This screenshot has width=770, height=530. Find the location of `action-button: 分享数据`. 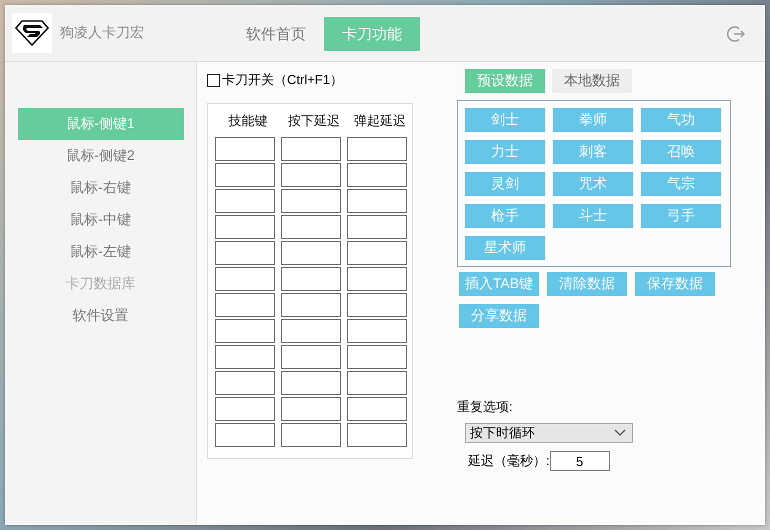

action-button: 分享数据 is located at coordinates (499, 316).